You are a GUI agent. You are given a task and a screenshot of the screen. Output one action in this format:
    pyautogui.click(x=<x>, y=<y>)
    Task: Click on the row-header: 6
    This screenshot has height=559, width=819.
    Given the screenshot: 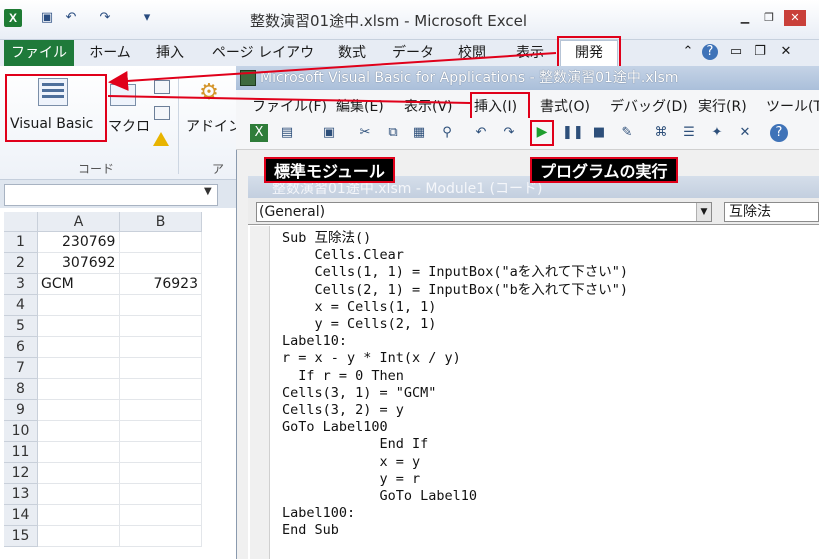 What is the action you would take?
    pyautogui.click(x=21, y=347)
    